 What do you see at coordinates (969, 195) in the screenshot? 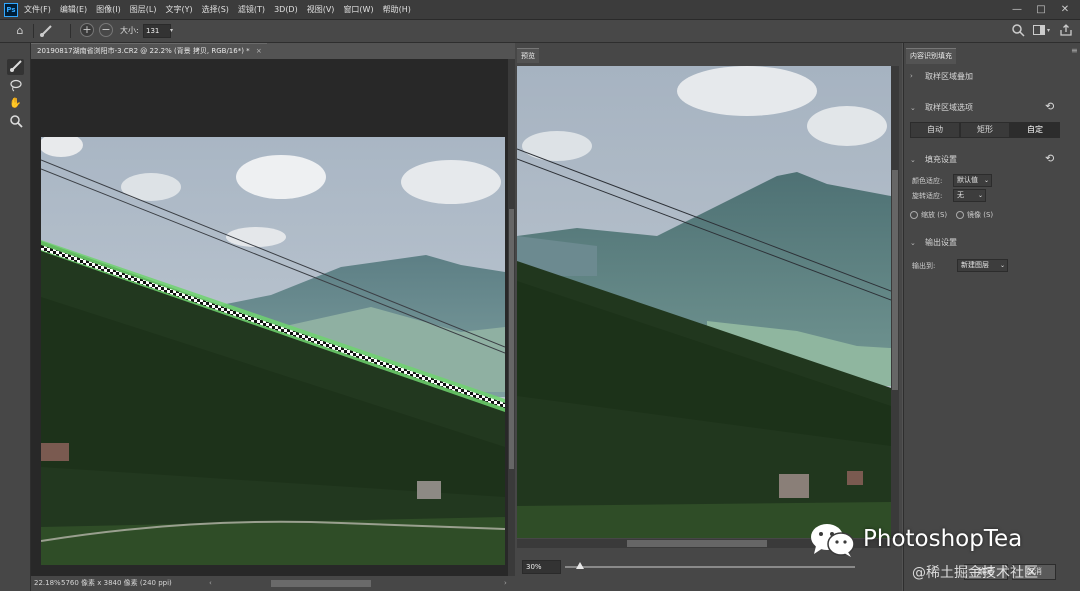
I see `rotation-adapt-dropdown: 无 ⌄` at bounding box center [969, 195].